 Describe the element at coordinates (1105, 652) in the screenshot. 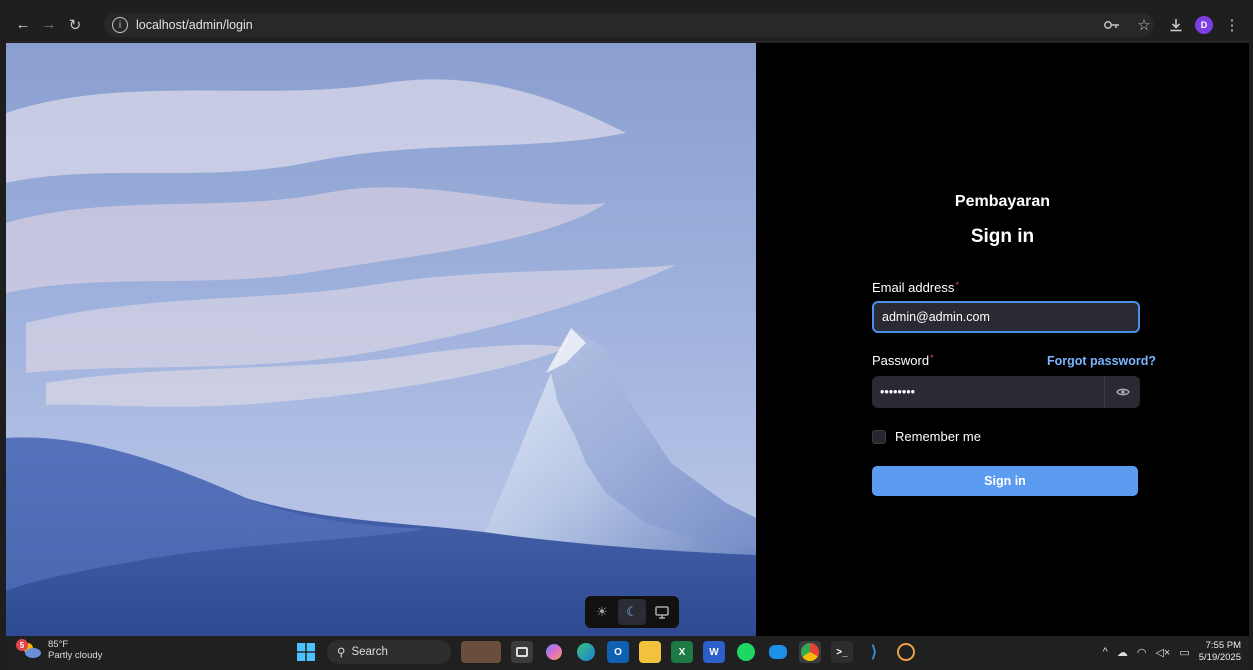

I see `chevron-up-icon: ^` at that location.